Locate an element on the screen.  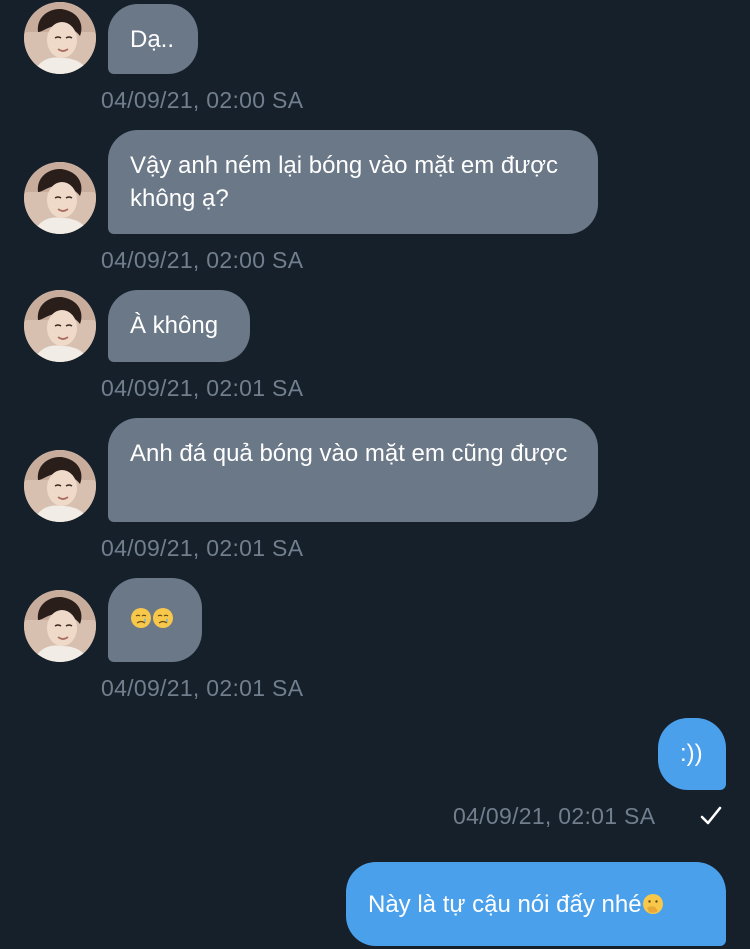
message-bubble-incoming: À không is located at coordinates (179, 326).